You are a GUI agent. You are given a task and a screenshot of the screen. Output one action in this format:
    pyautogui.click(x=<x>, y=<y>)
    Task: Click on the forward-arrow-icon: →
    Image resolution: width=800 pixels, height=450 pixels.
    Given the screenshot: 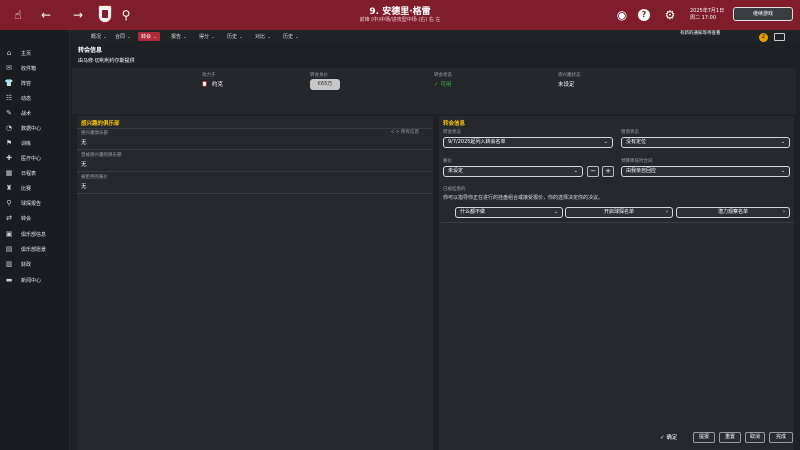 What is the action you would take?
    pyautogui.click(x=78, y=15)
    